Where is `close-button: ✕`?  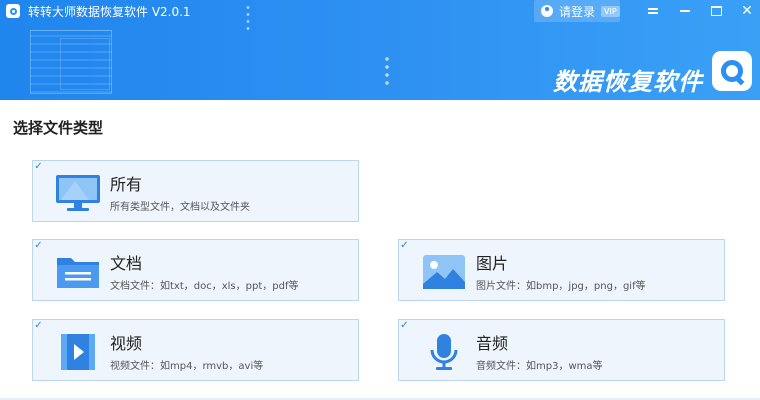
close-button: ✕ is located at coordinates (746, 11).